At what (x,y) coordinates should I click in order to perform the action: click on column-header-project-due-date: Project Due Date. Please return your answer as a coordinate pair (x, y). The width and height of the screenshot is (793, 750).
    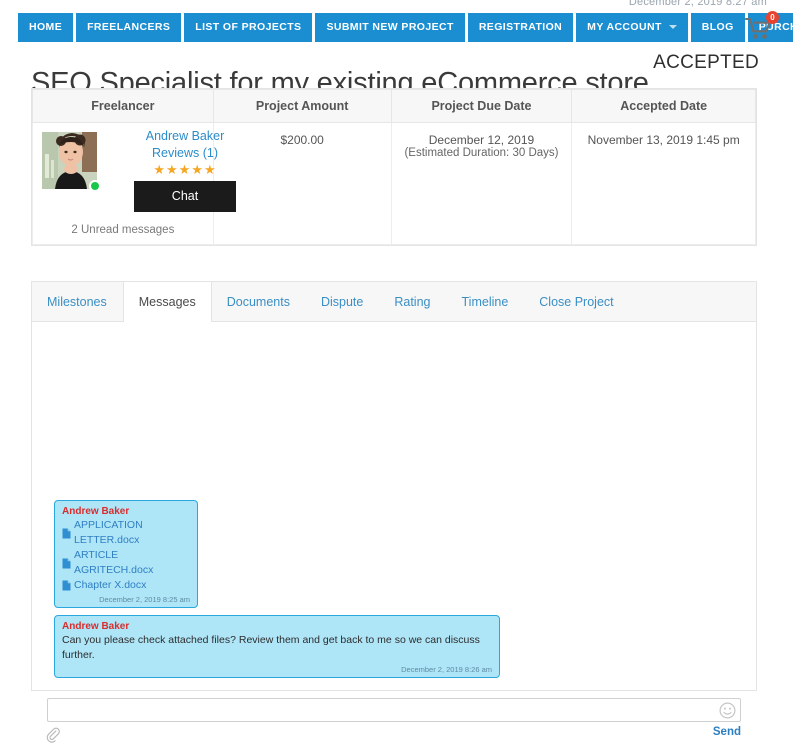
    Looking at the image, I should click on (481, 106).